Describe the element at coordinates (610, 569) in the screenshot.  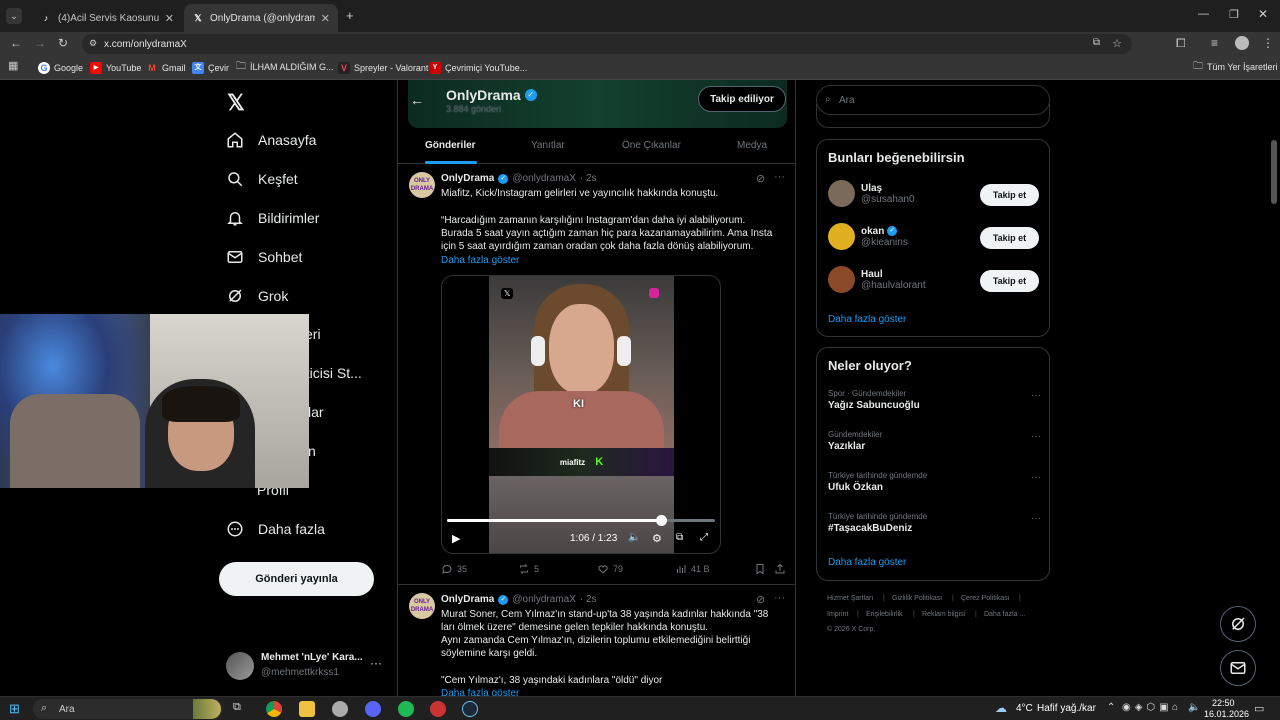
I see `like-button: 79` at that location.